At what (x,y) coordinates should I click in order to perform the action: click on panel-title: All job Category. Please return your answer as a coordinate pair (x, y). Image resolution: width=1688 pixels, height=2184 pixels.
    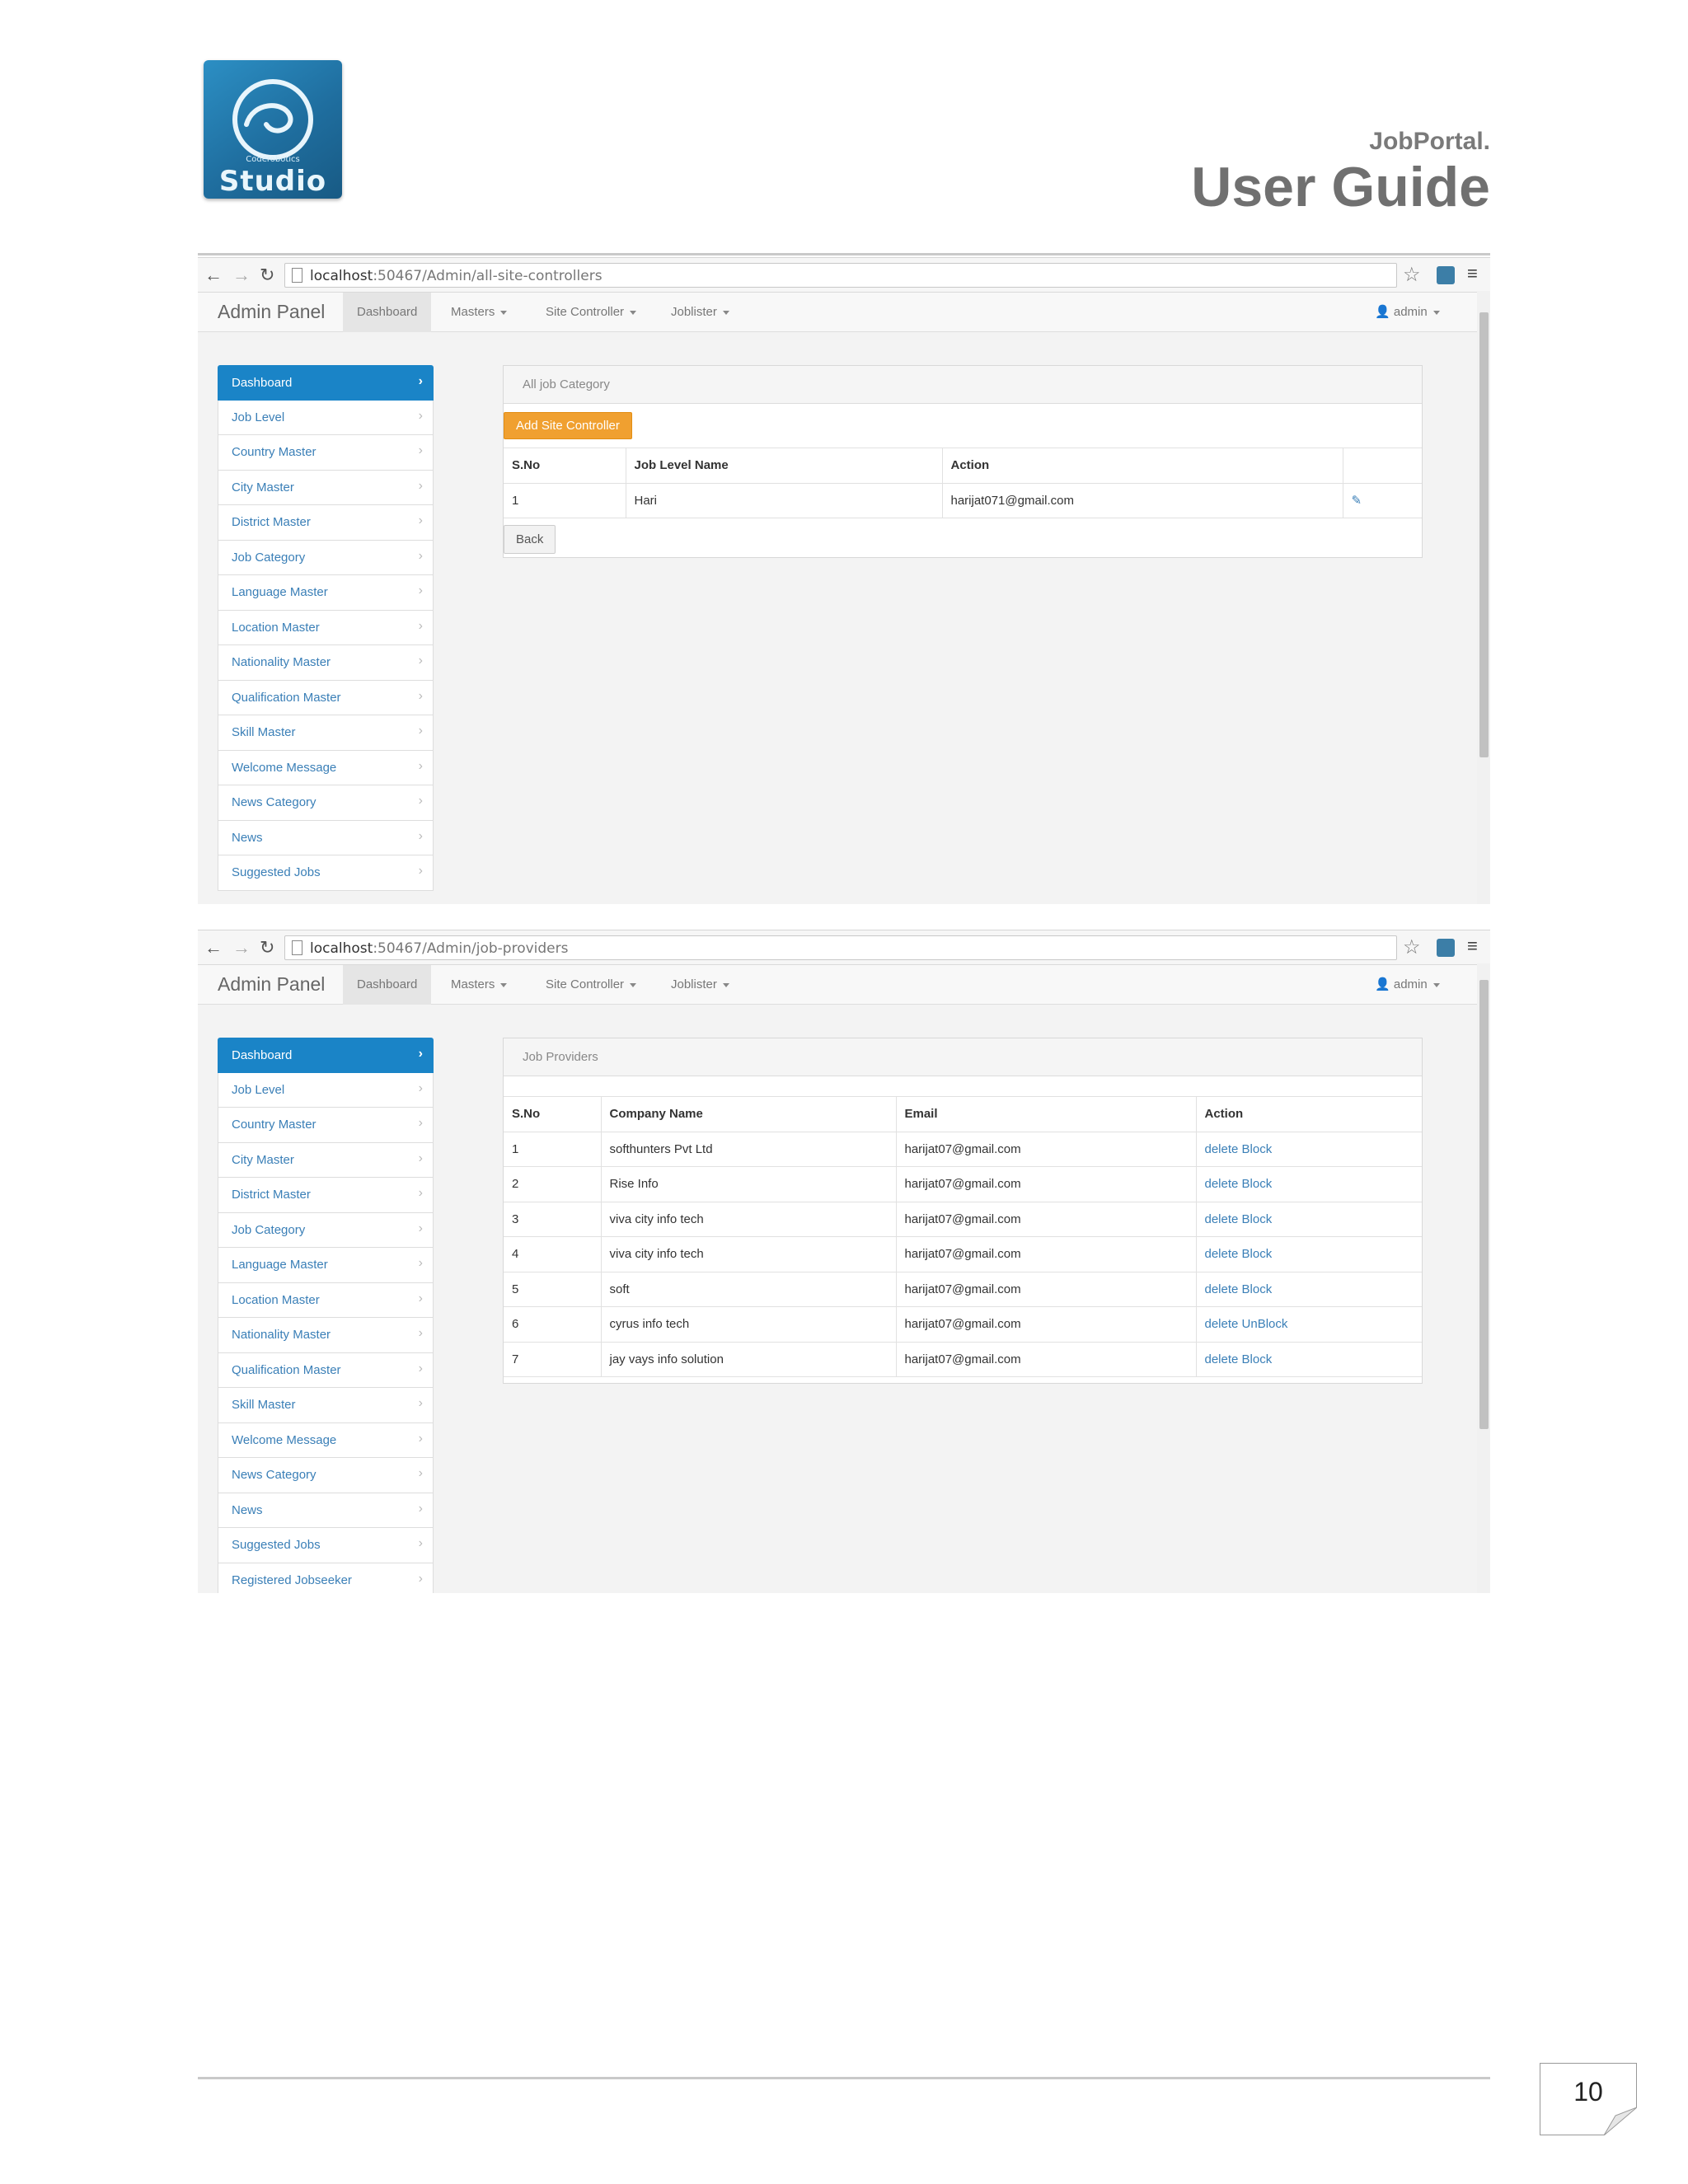
    Looking at the image, I should click on (963, 385).